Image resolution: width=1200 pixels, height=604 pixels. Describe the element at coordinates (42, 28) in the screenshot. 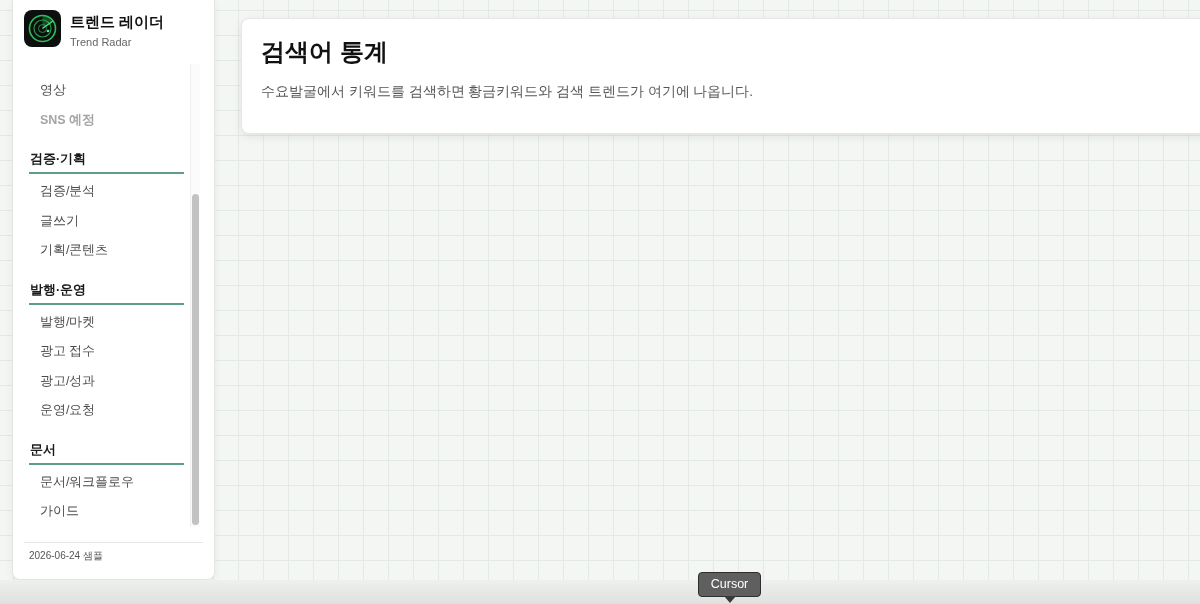

I see `radar-logo-icon` at that location.